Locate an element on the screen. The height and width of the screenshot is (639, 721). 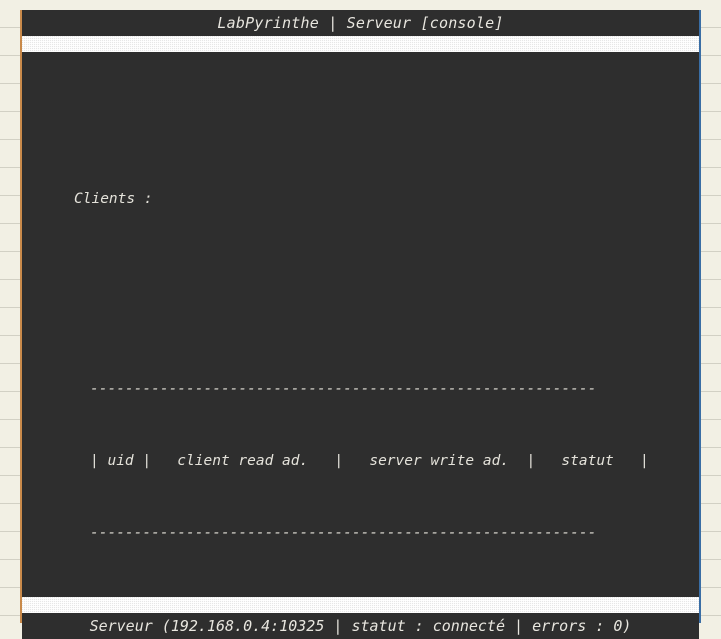
top-dither-separator is located at coordinates (360, 44).